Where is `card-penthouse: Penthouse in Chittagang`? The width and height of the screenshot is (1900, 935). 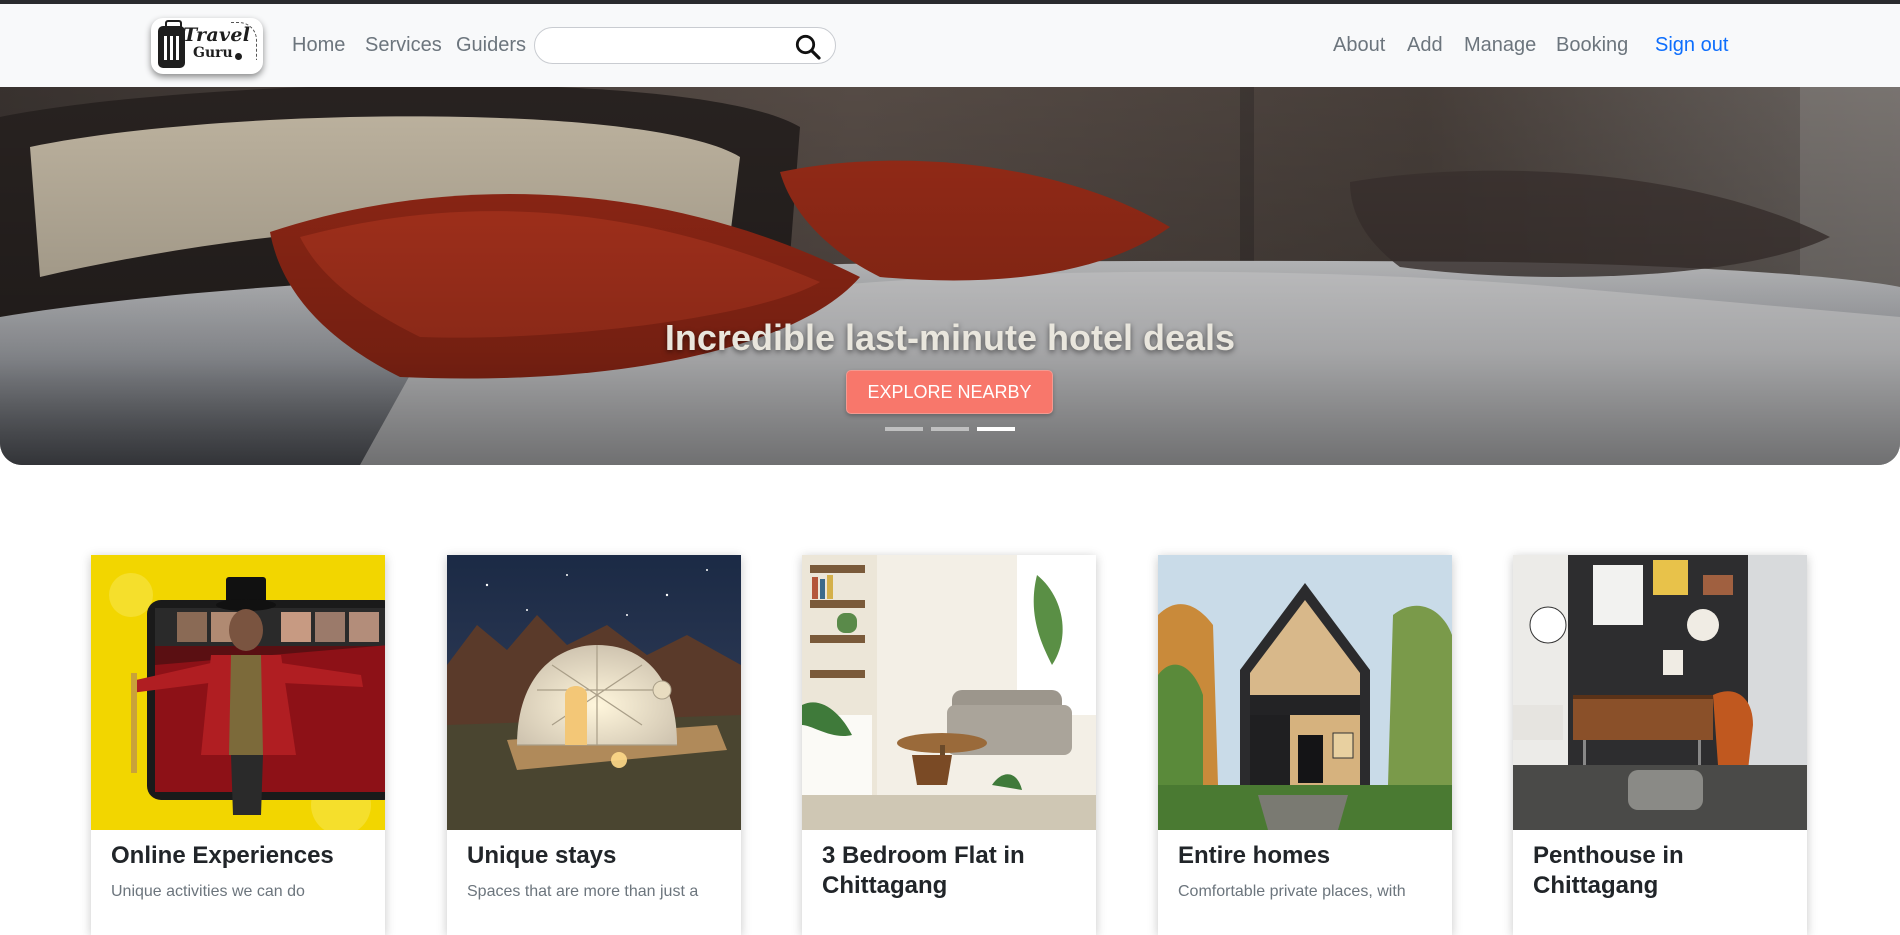
card-penthouse: Penthouse in Chittagang is located at coordinates (1660, 745).